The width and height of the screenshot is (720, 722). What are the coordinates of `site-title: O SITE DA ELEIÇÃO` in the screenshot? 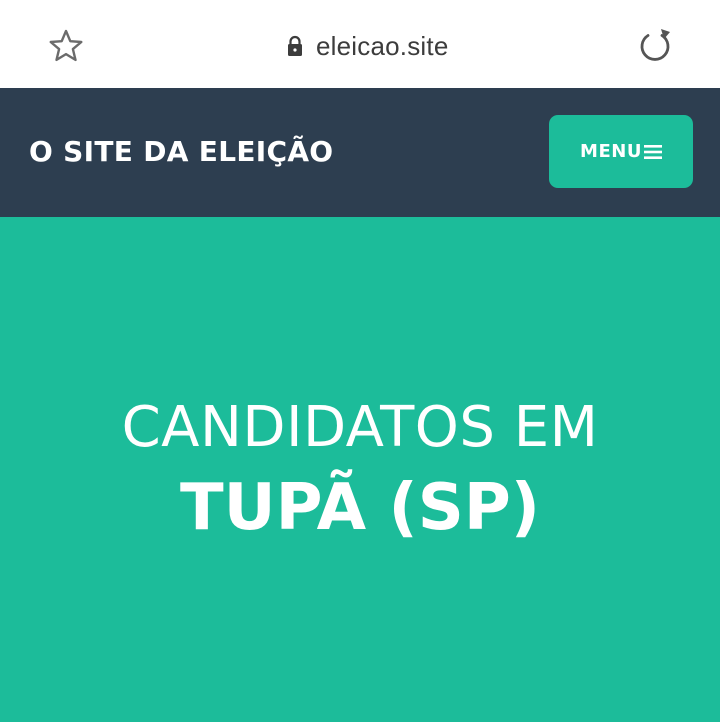 It's located at (181, 152).